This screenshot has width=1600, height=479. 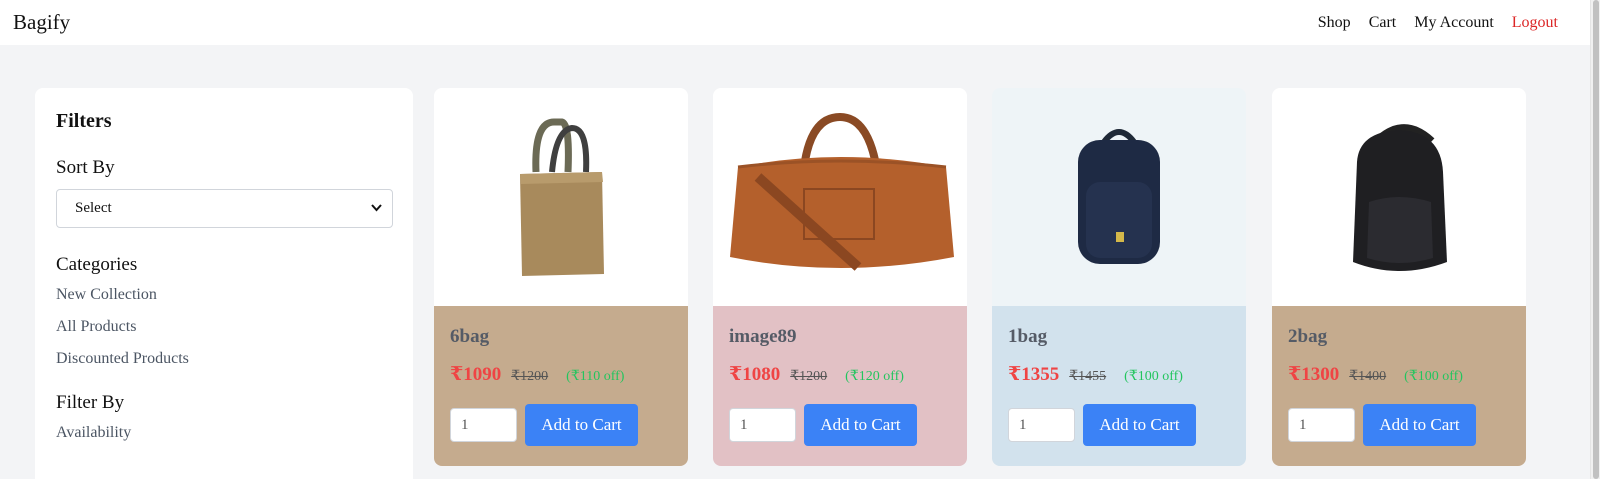 I want to click on price-row: ₹1080 ₹1200 (₹120 off), so click(x=840, y=374).